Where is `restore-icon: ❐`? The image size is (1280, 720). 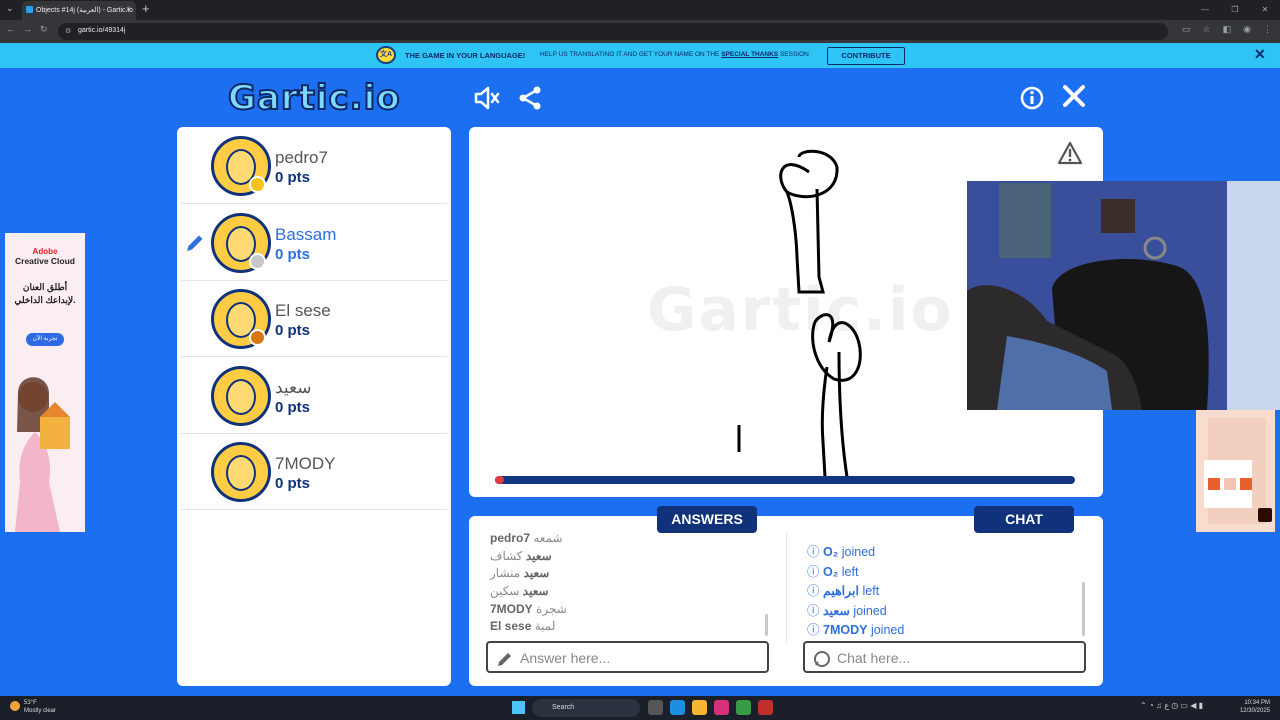
restore-icon: ❐ is located at coordinates (1235, 10).